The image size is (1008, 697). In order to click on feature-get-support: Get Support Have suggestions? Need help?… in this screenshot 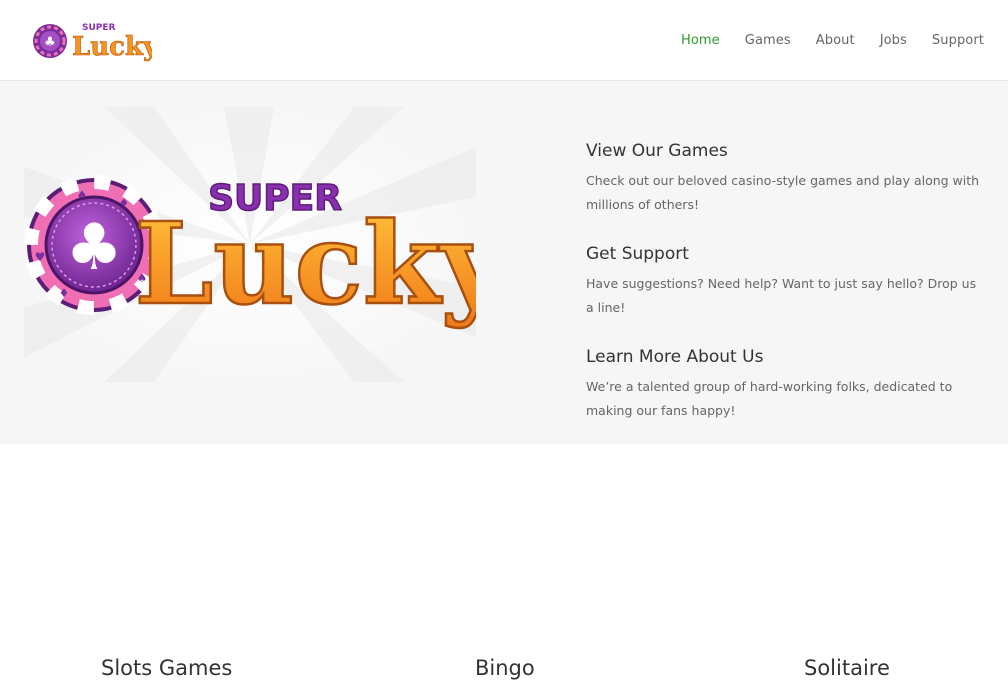, I will do `click(786, 281)`.